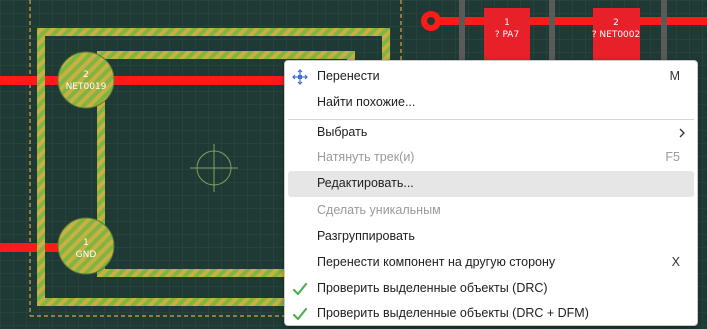 The image size is (707, 329). What do you see at coordinates (432, 288) in the screenshot?
I see `menu-item-label: Проверить выделенные объекты (DRC)` at bounding box center [432, 288].